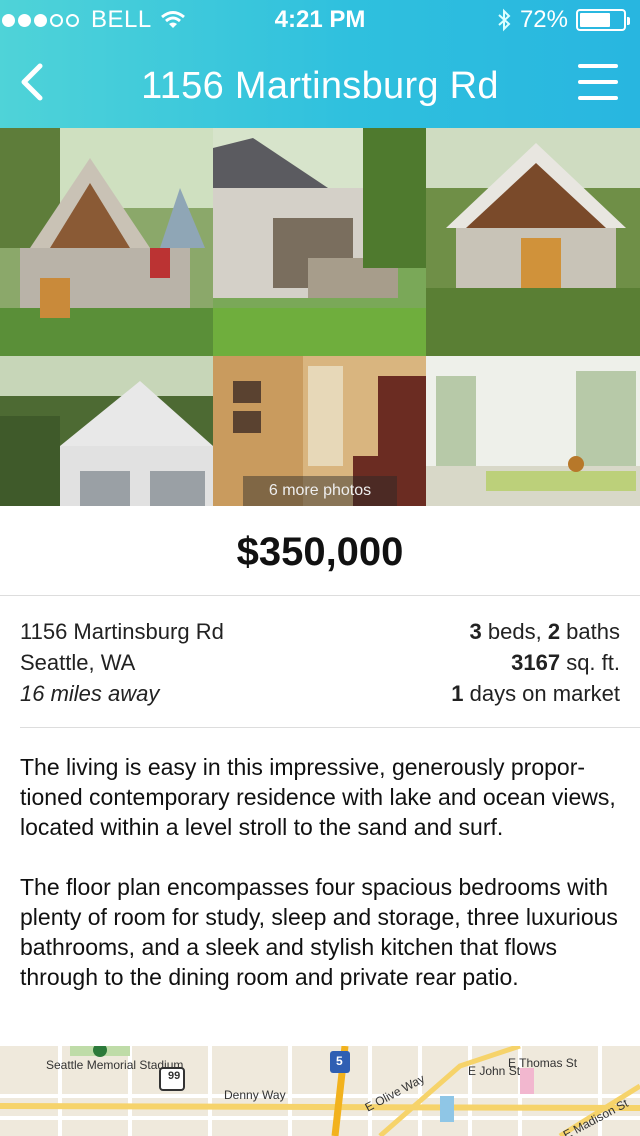  I want to click on beds-label: beds,, so click(514, 631).